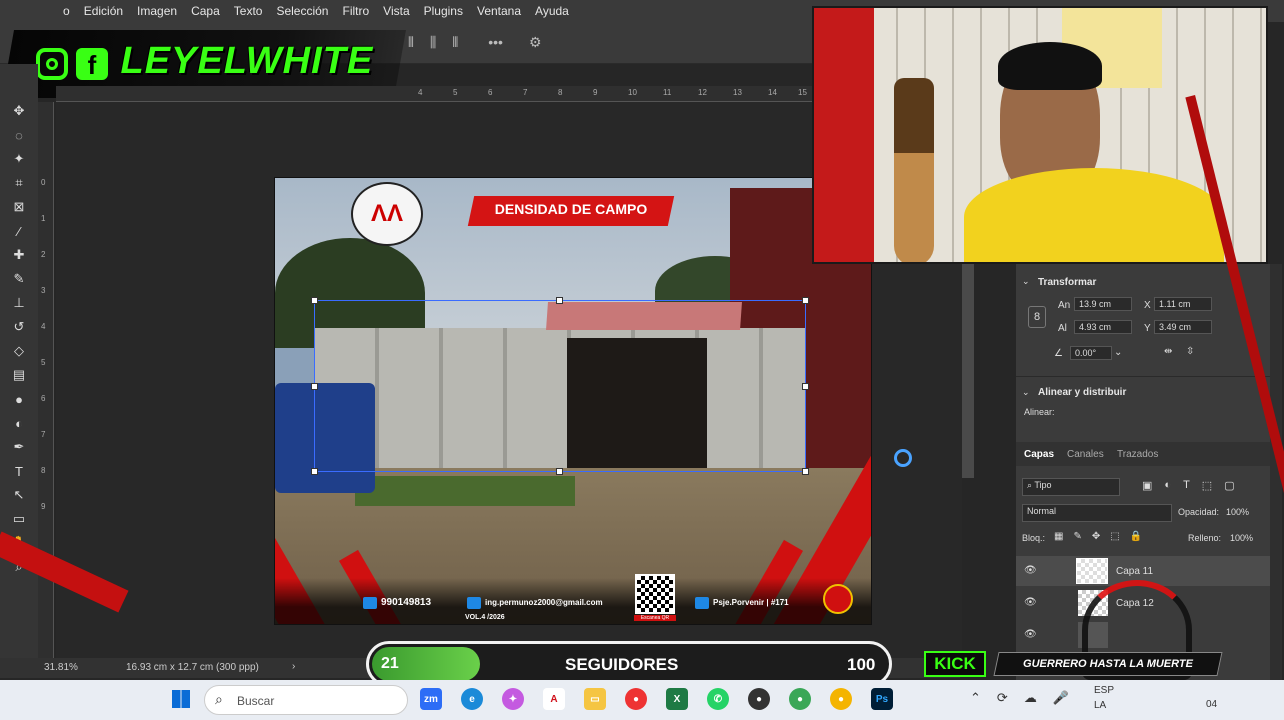  I want to click on rectangle-tool-icon: ▭, so click(19, 519).